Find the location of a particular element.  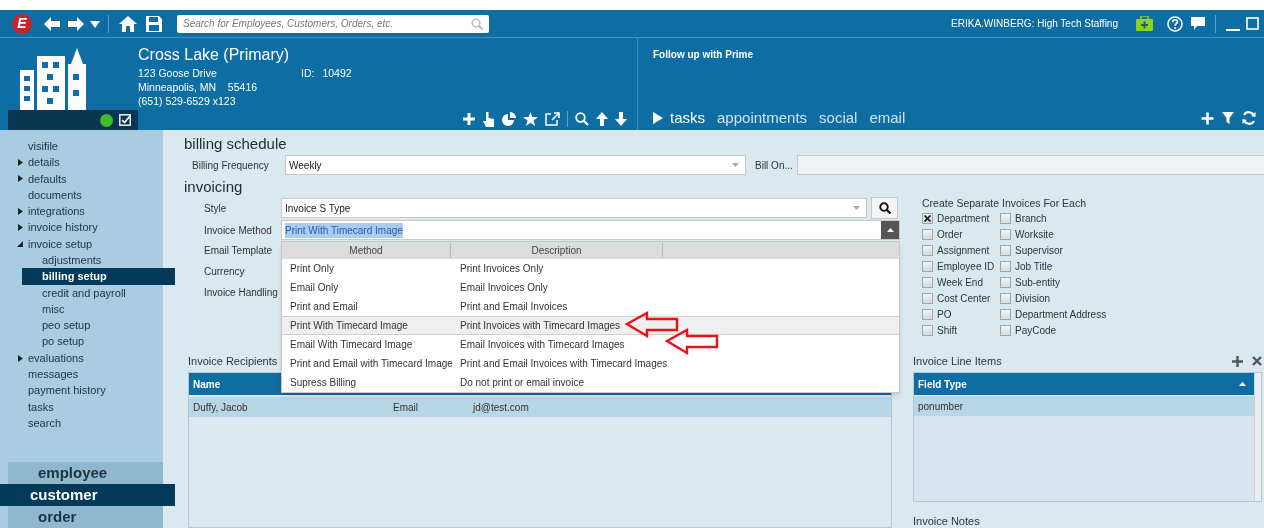

add-icon is located at coordinates (1237, 361).